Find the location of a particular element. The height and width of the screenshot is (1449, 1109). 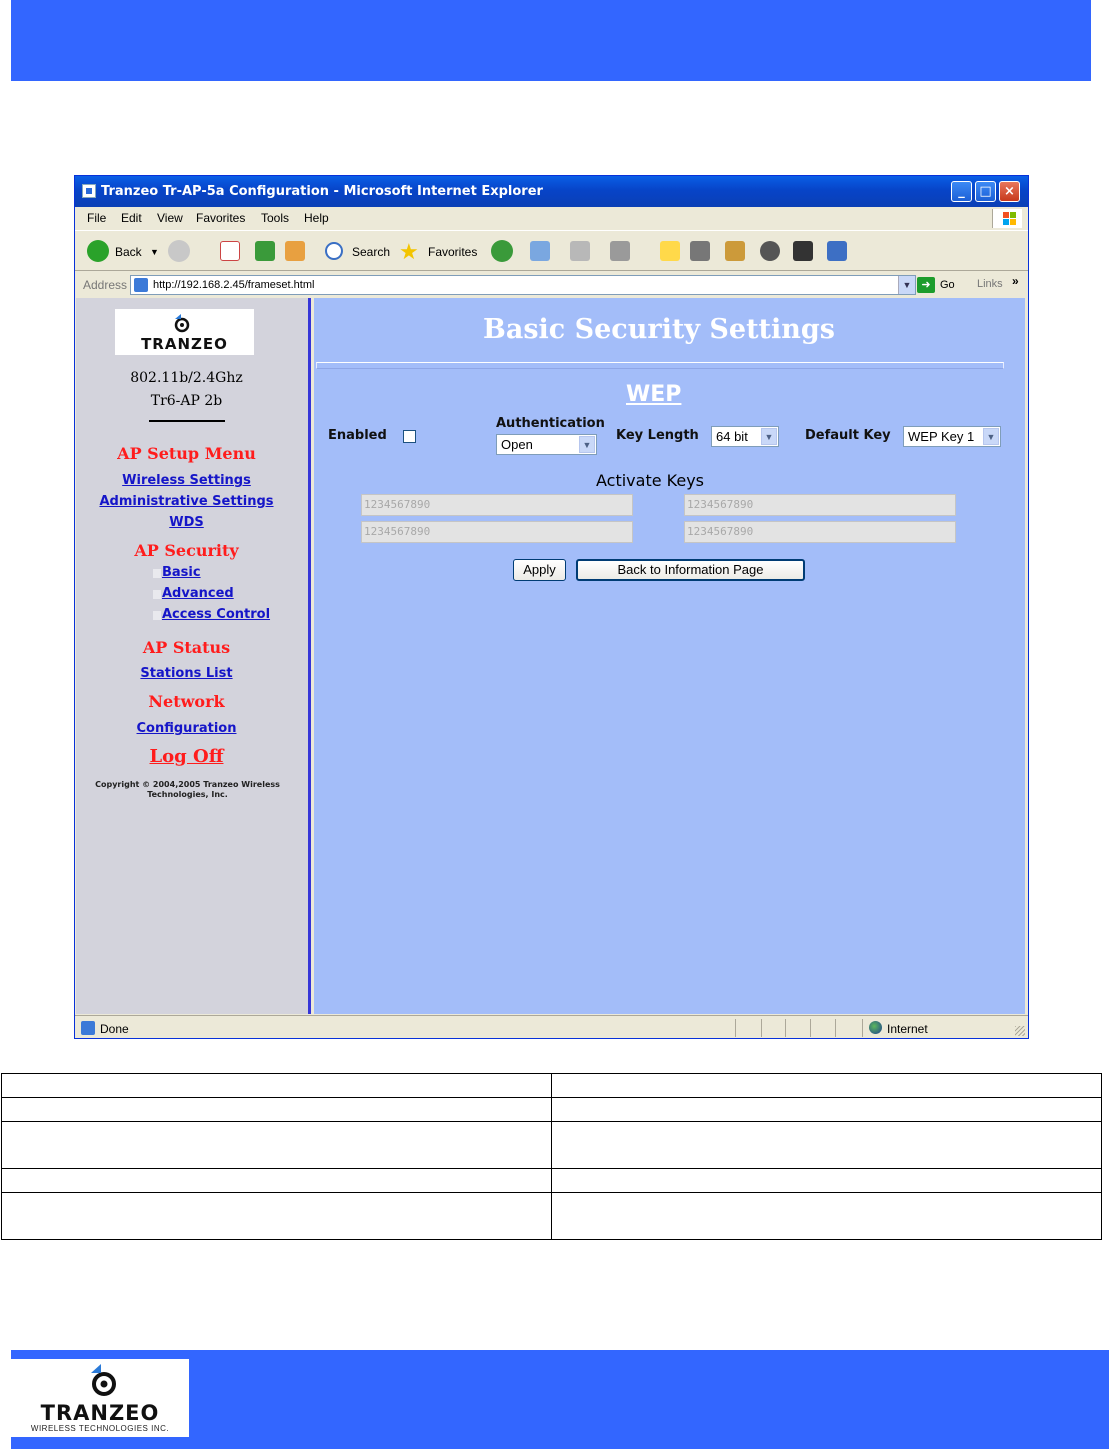

sidebar-link-stations-list: Stations List is located at coordinates (186, 673).